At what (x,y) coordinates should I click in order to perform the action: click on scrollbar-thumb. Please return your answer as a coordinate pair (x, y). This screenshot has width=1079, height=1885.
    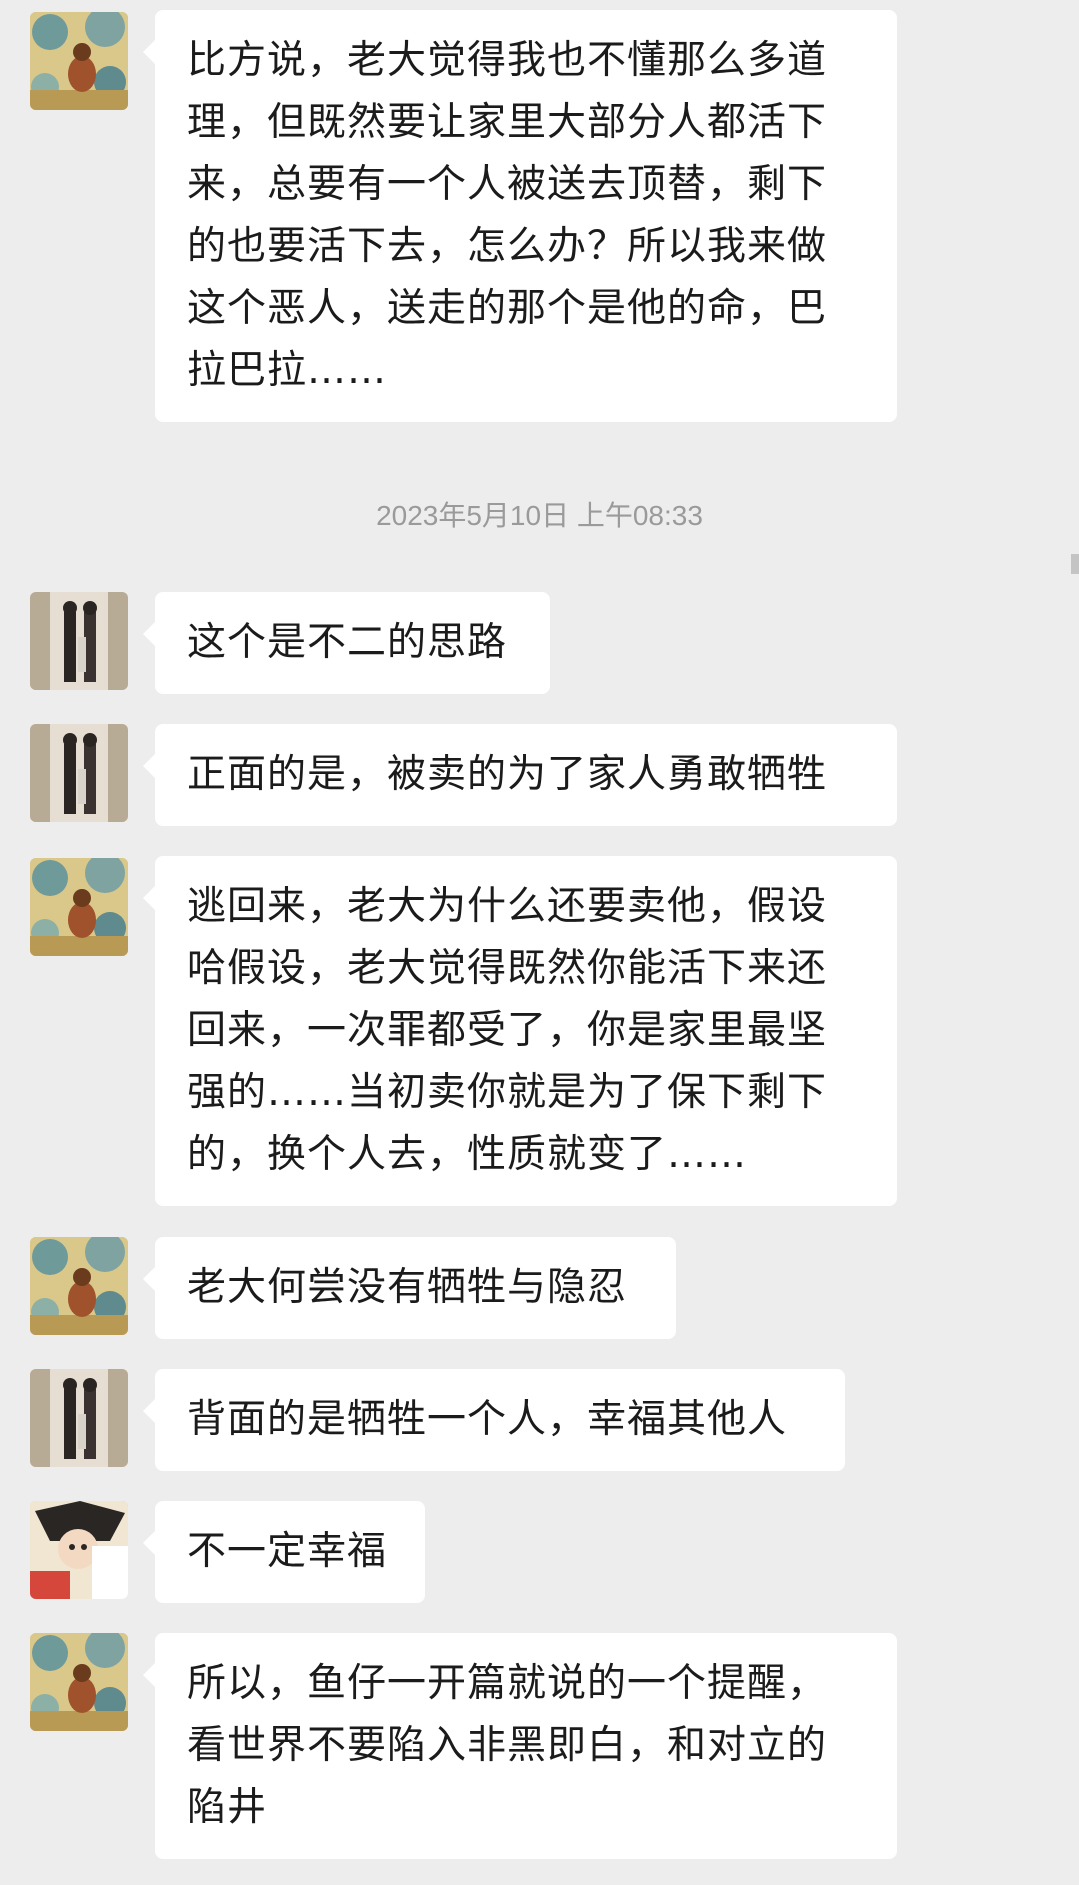
    Looking at the image, I should click on (1075, 564).